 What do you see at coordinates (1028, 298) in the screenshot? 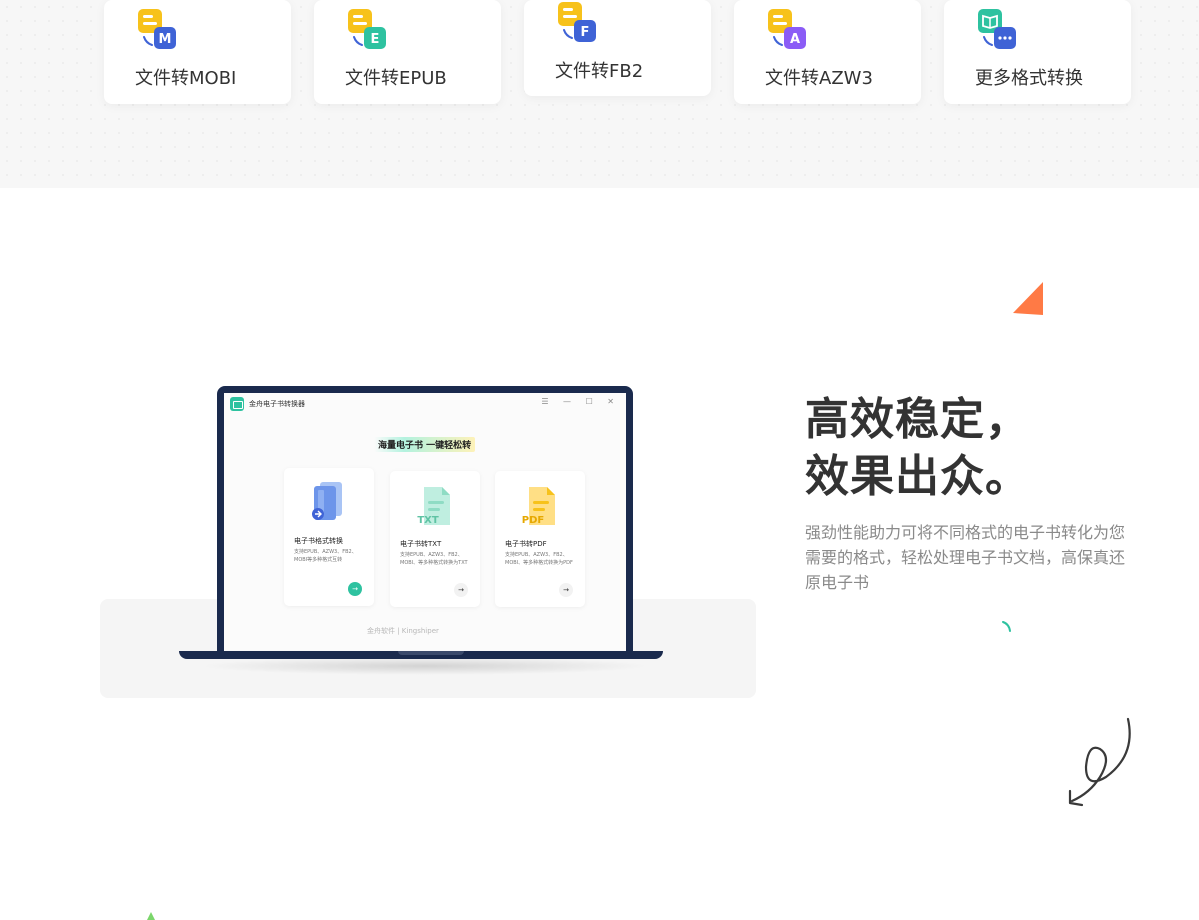
I see `orange-triangle-icon` at bounding box center [1028, 298].